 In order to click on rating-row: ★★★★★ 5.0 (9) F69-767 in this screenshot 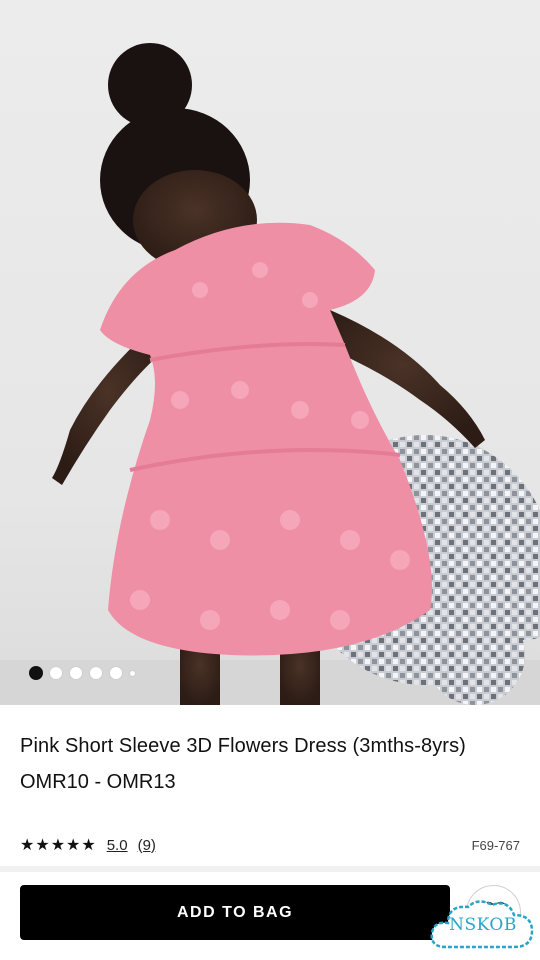, I will do `click(270, 845)`.